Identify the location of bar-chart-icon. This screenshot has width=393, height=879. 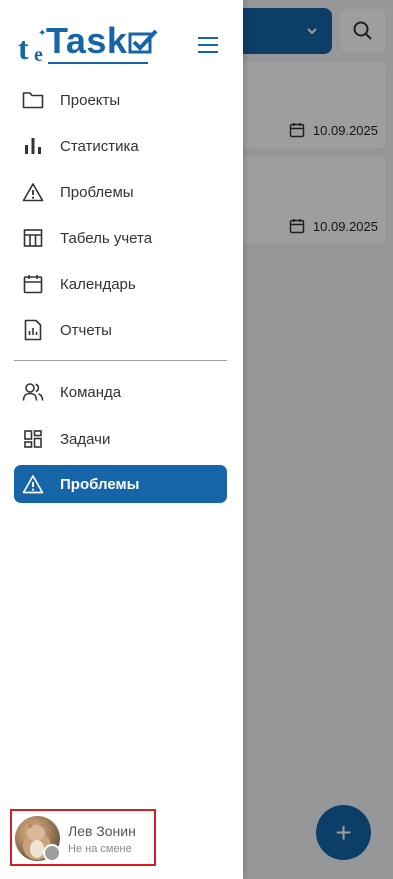
(33, 146).